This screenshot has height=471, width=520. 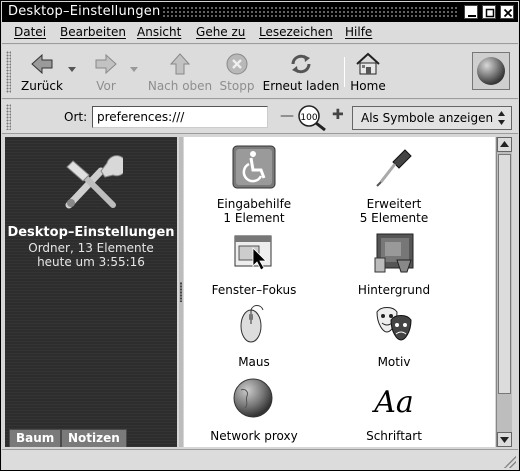 What do you see at coordinates (260, 459) in the screenshot?
I see `status-bar` at bounding box center [260, 459].